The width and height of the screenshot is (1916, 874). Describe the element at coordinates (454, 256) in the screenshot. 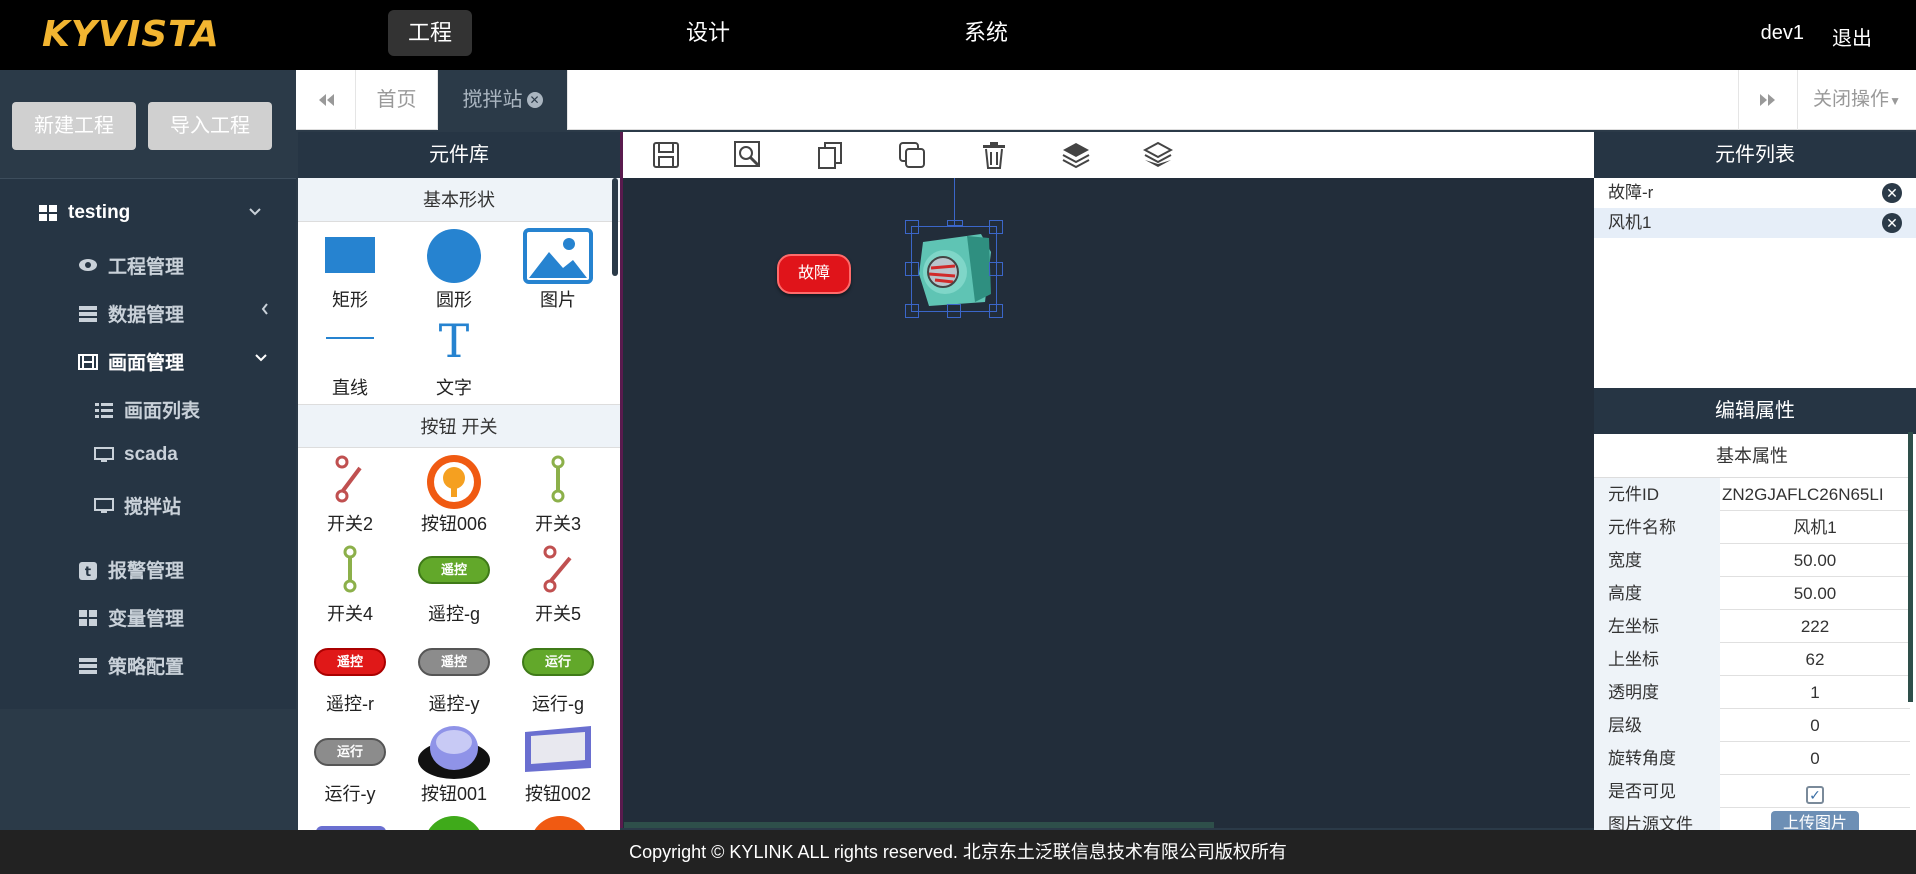

I see `circle-icon` at that location.